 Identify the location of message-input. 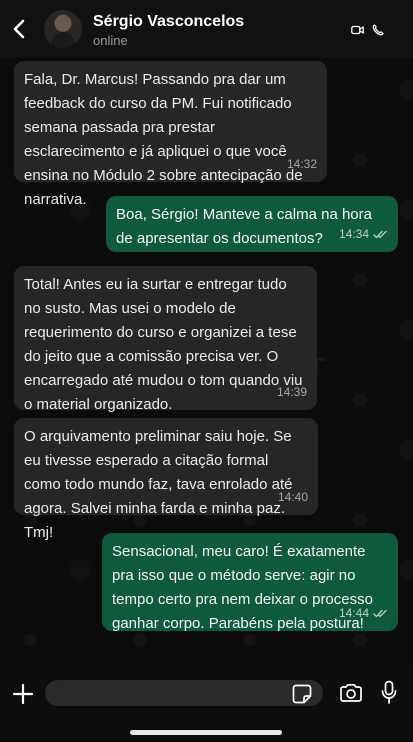
(184, 693).